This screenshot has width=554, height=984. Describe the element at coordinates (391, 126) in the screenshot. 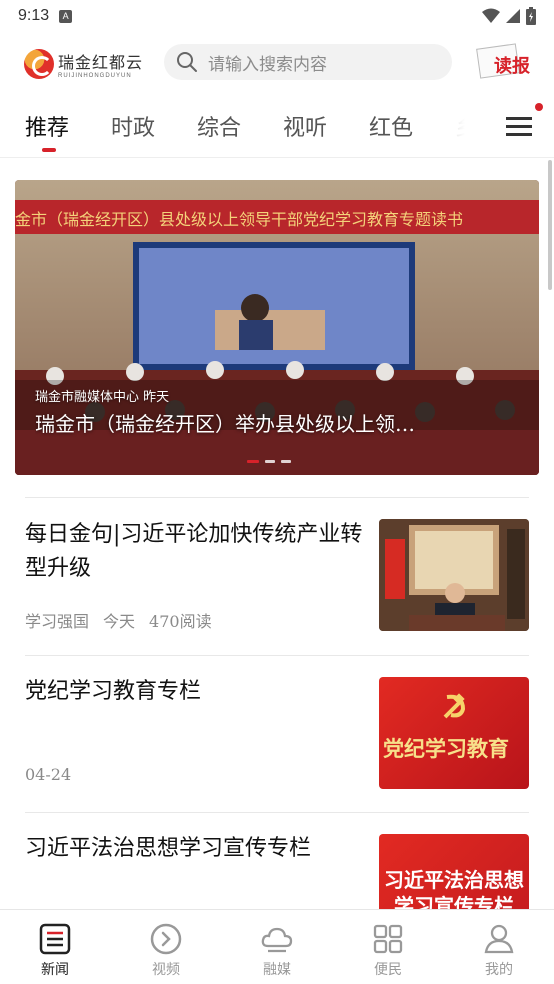

I see `tab-red: 红色` at that location.